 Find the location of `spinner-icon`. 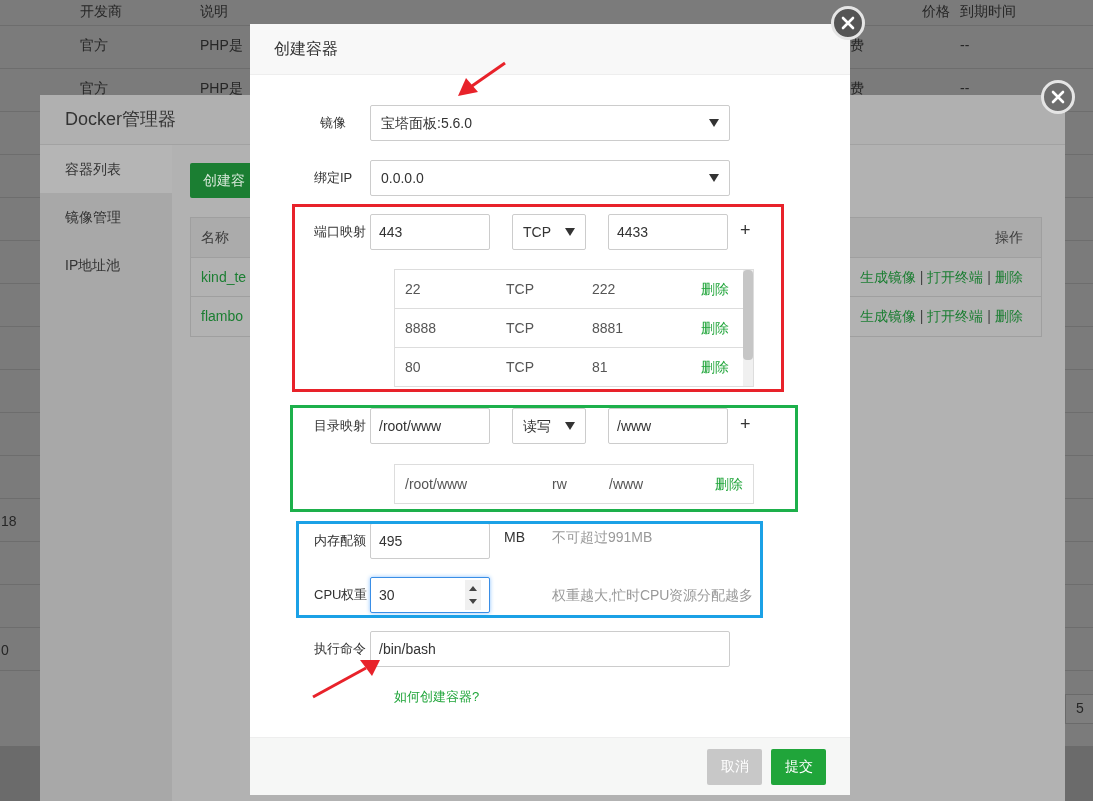

spinner-icon is located at coordinates (473, 595).